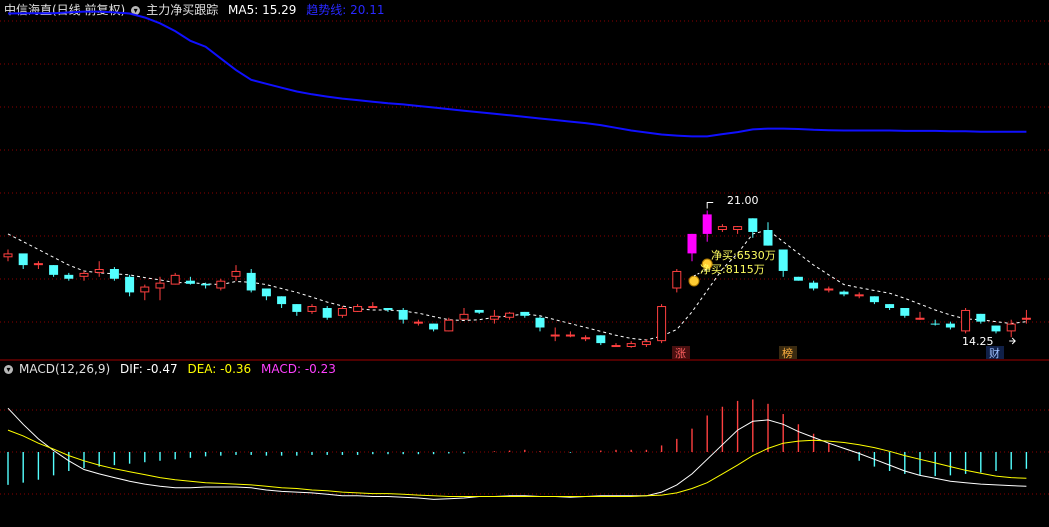 The height and width of the screenshot is (527, 1049). I want to click on money-bag-icon, so click(694, 281).